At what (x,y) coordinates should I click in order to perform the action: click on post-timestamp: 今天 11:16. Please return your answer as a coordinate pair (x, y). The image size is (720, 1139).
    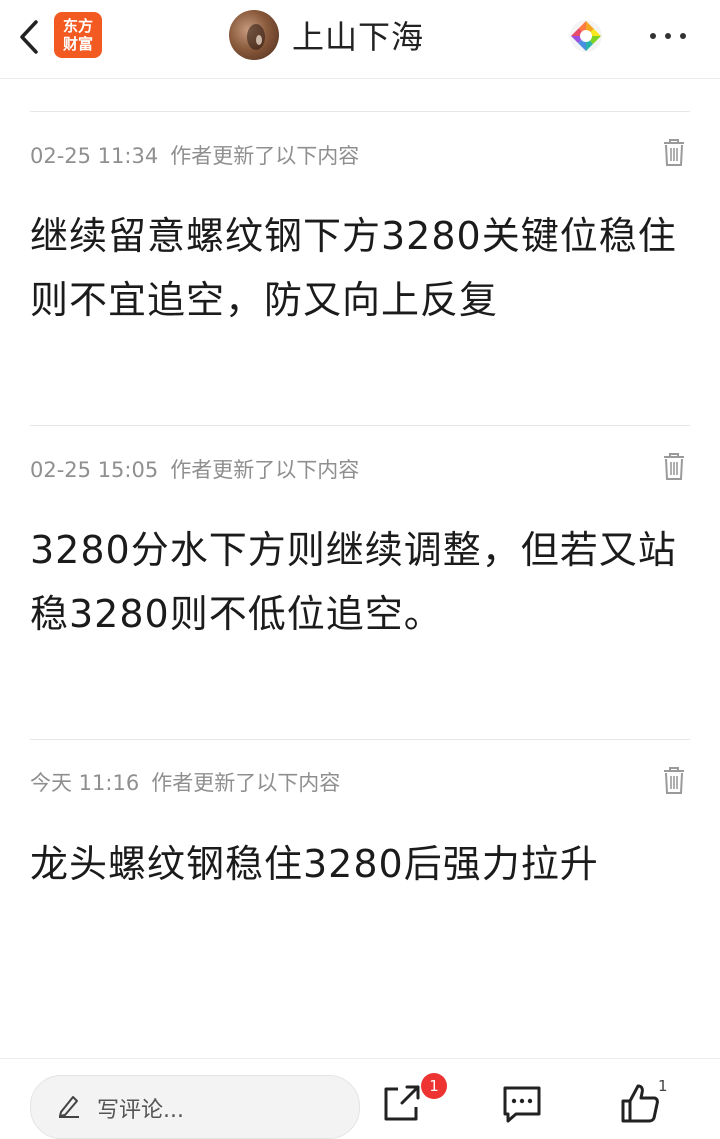
    Looking at the image, I should click on (85, 783).